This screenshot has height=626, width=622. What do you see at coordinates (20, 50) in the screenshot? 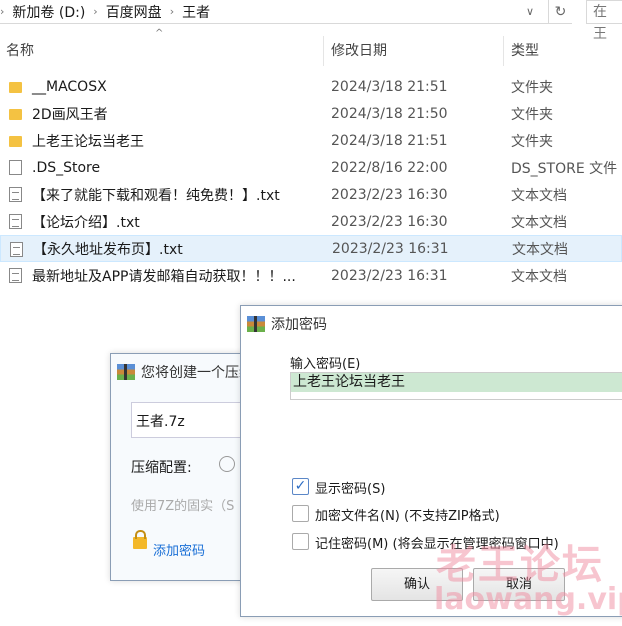
I see `column-name: 名称` at bounding box center [20, 50].